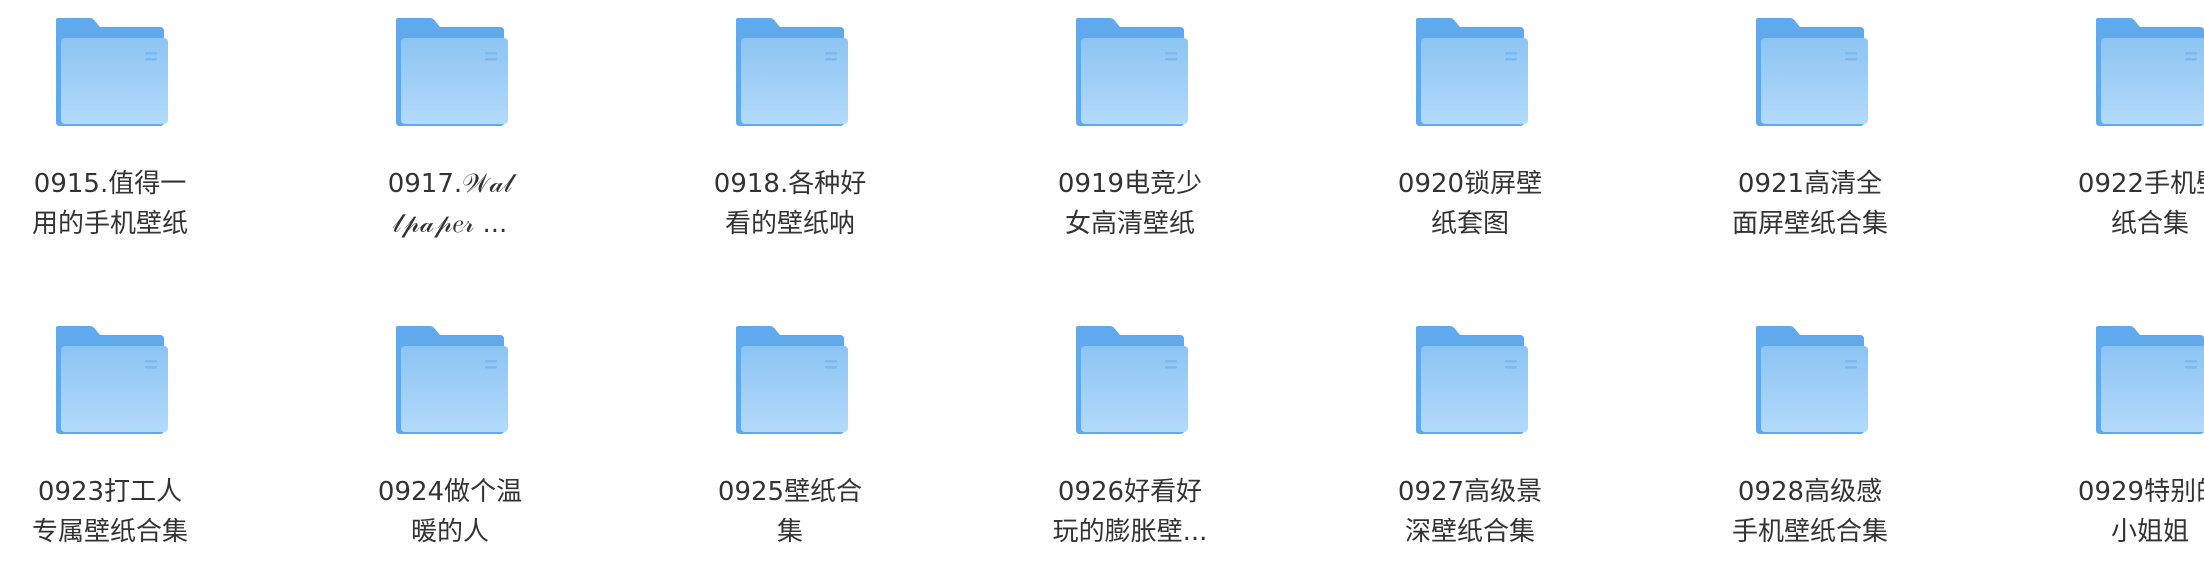 The width and height of the screenshot is (2204, 588). I want to click on folder-name: 0919电竞少 女高清壁纸, so click(1130, 204).